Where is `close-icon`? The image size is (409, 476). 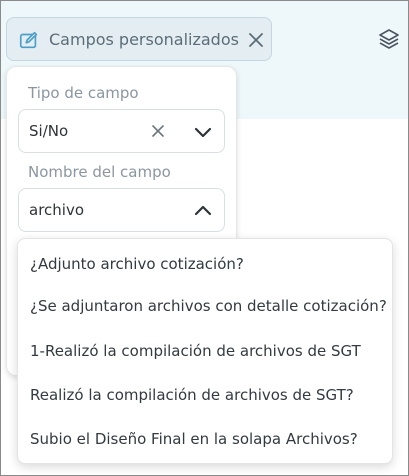 close-icon is located at coordinates (256, 40).